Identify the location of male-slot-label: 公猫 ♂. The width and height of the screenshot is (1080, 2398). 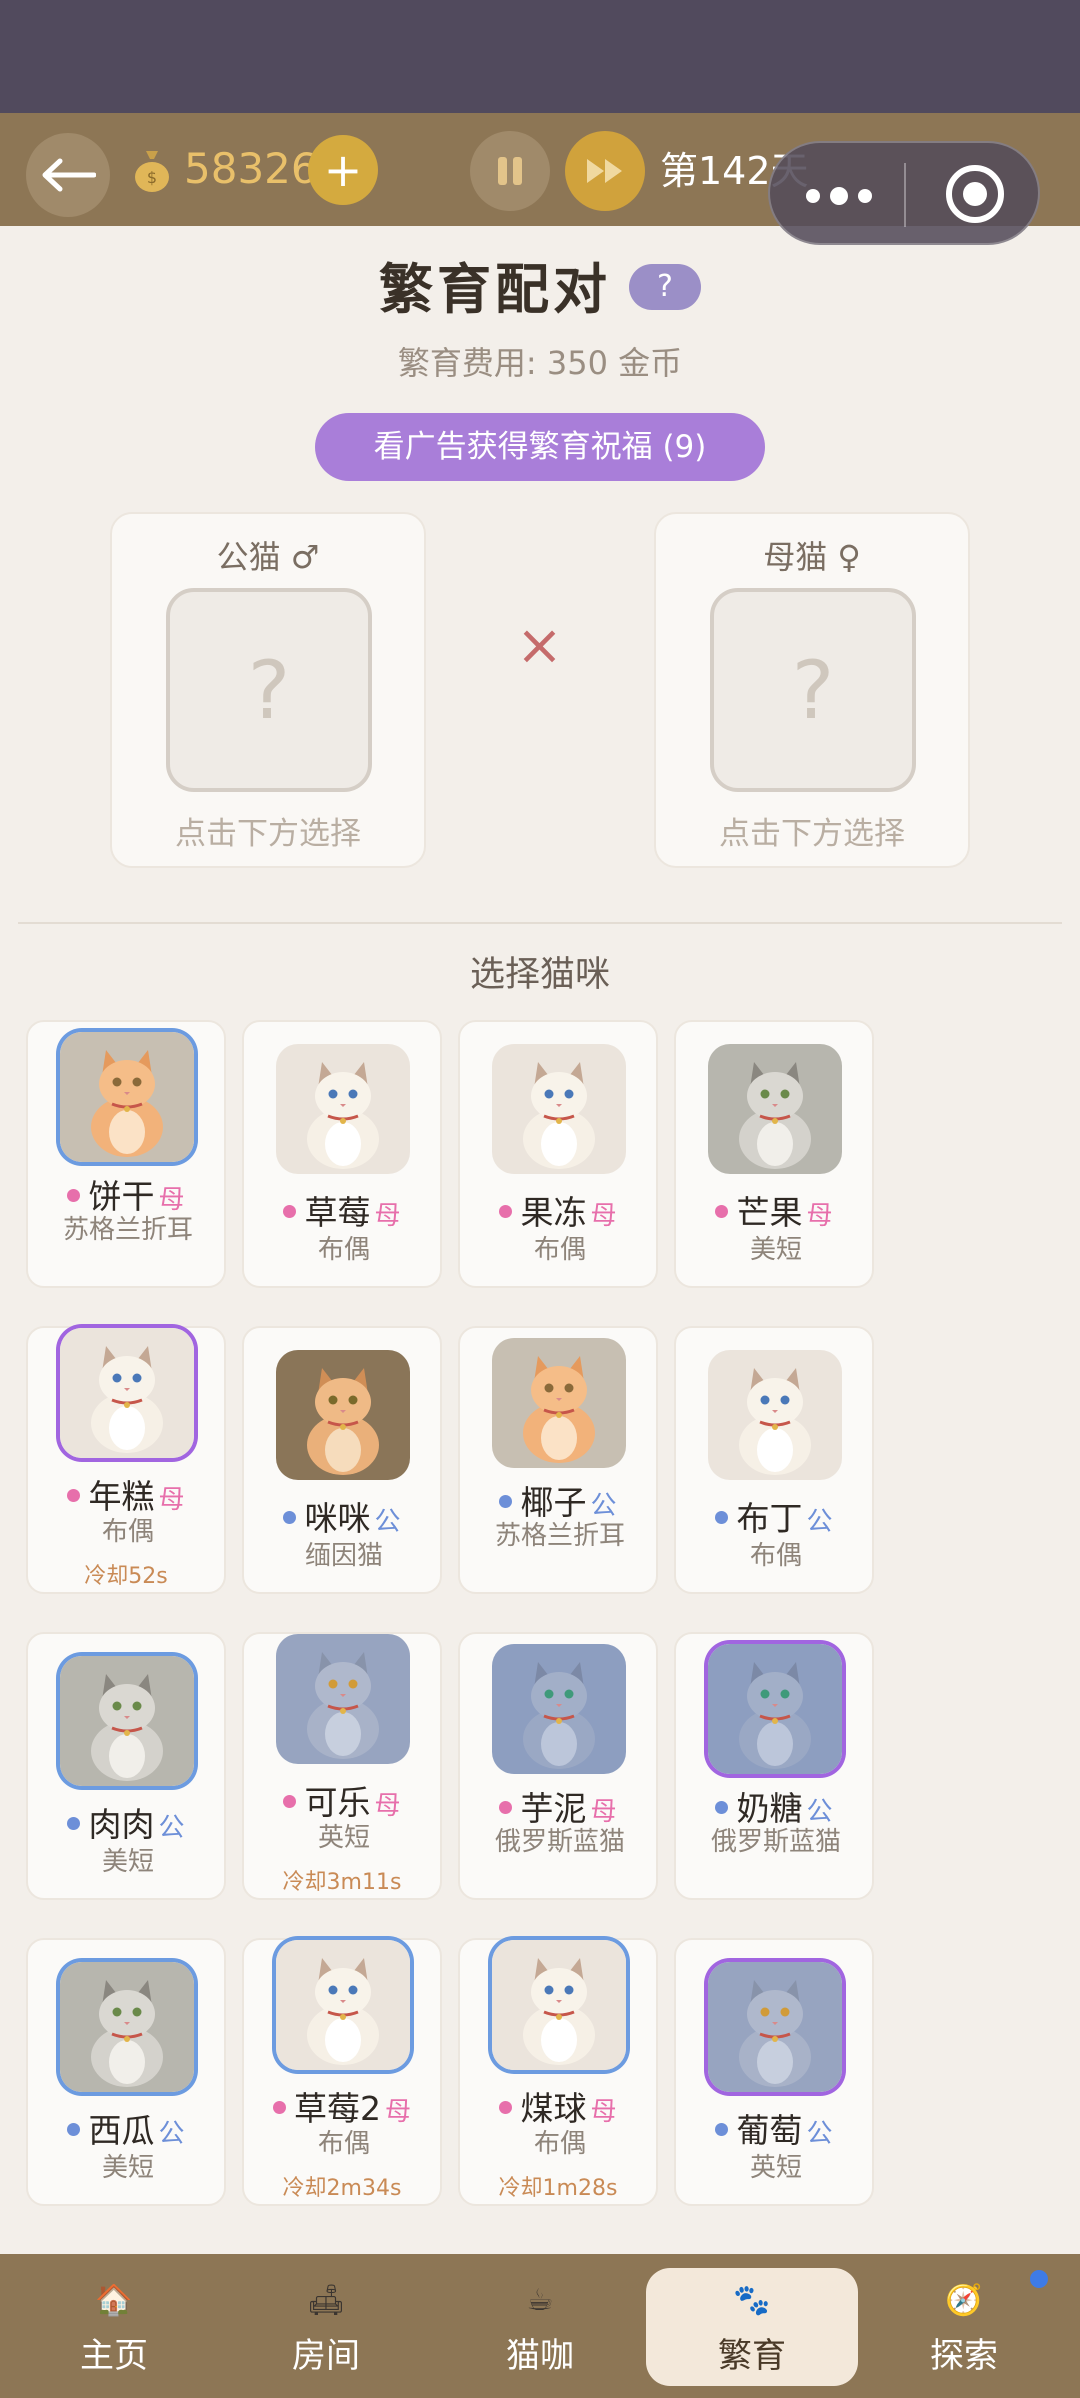
(268, 557).